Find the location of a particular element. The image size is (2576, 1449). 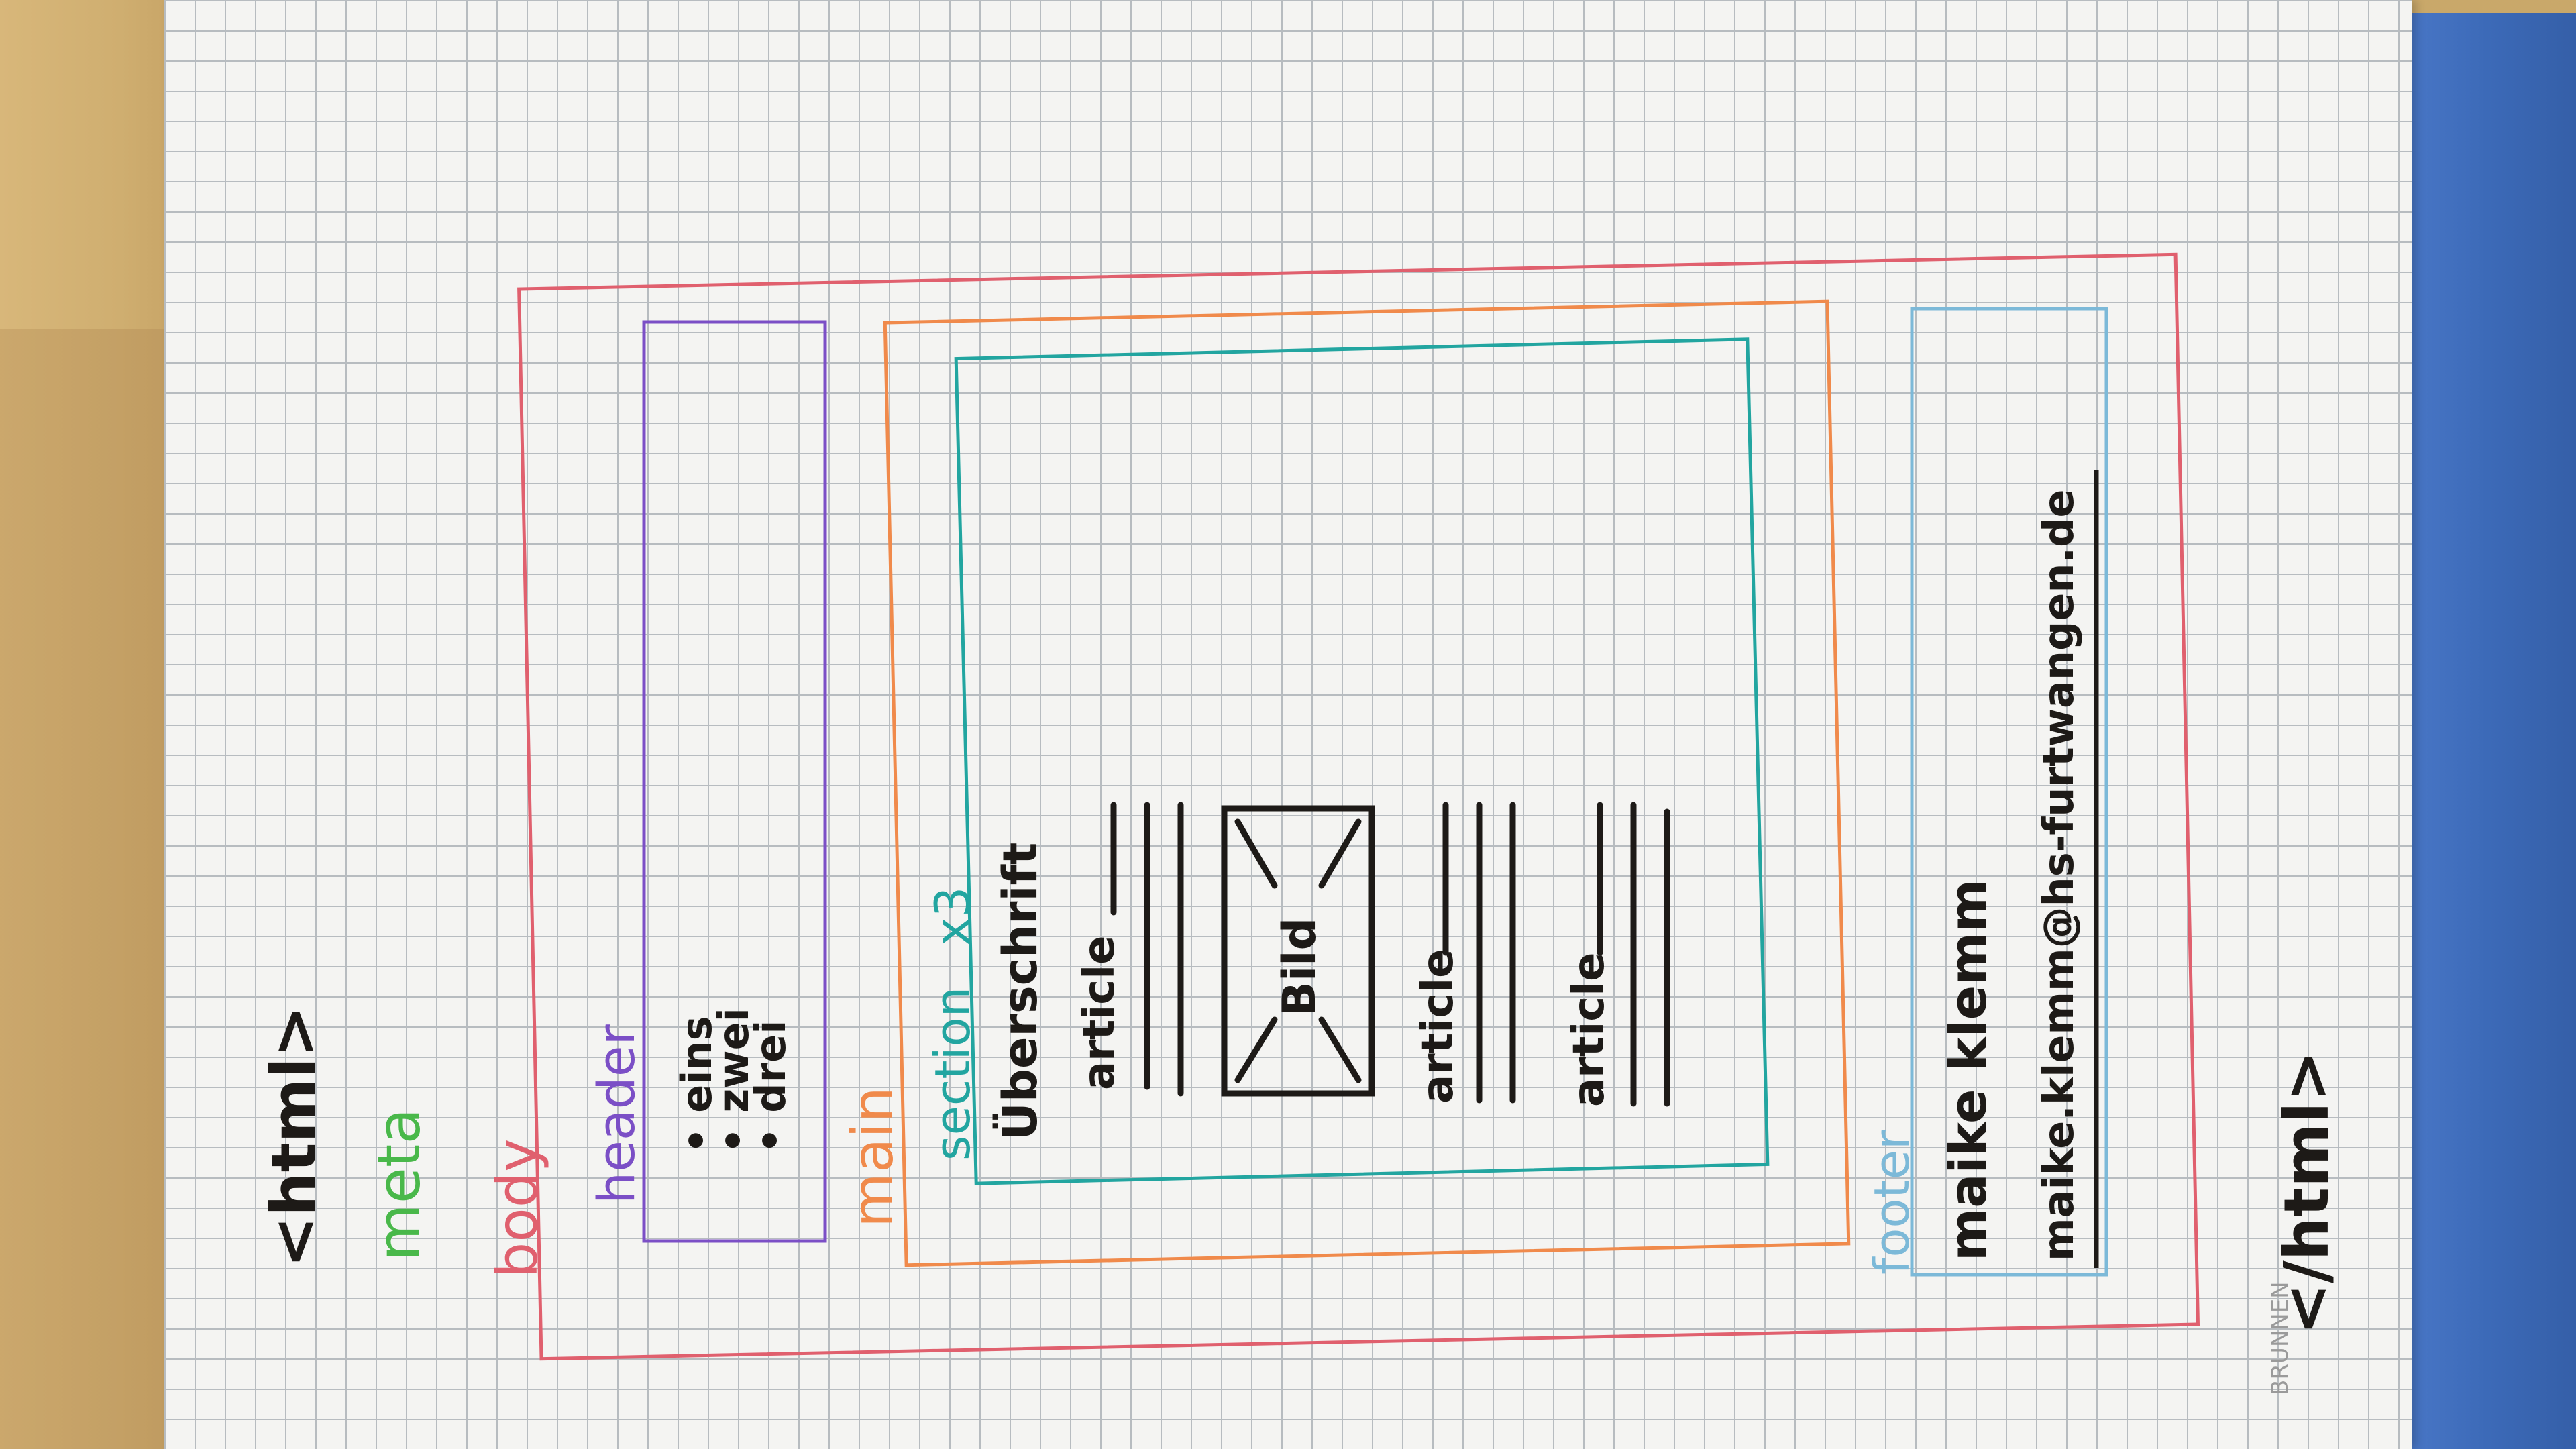

heading-label: Überschrift is located at coordinates (1020, 991).